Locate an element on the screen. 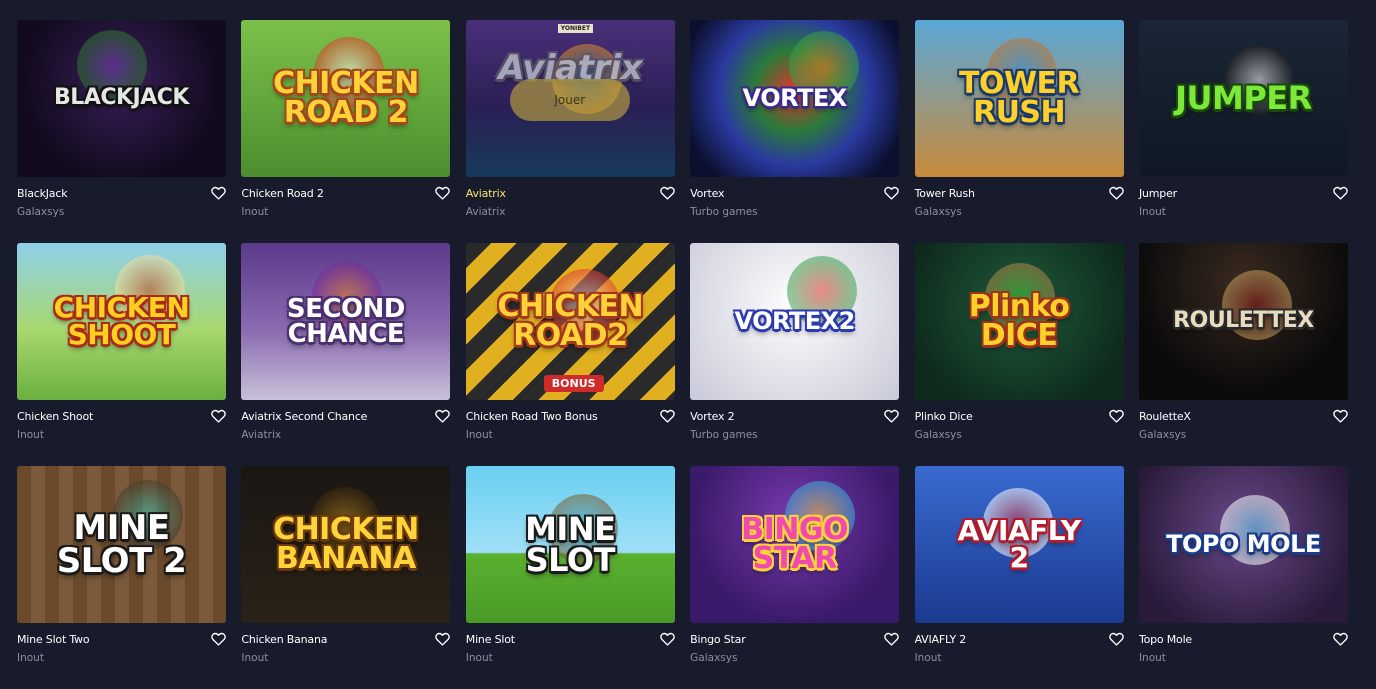  game-card-blackjack: BLACKJACK BlackJack Galaxsys is located at coordinates (121, 131).